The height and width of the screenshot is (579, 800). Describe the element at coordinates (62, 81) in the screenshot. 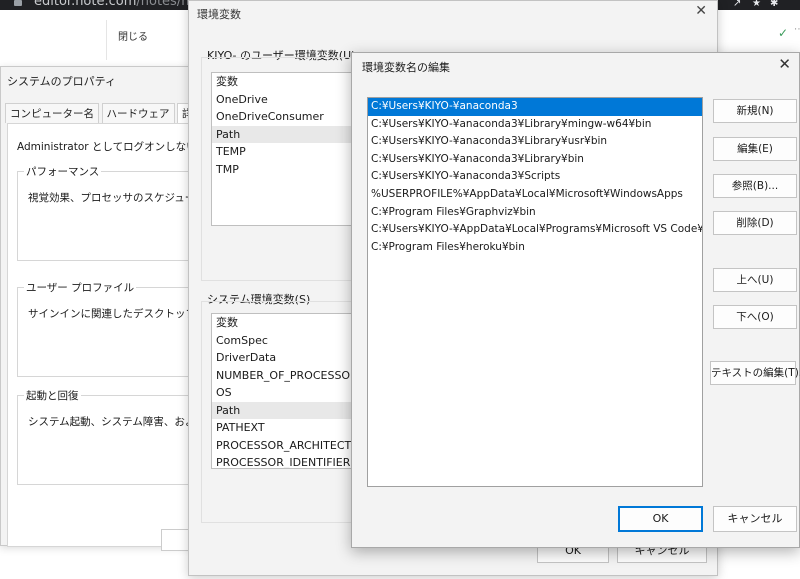

I see `window-title: システムのプロパティ` at that location.